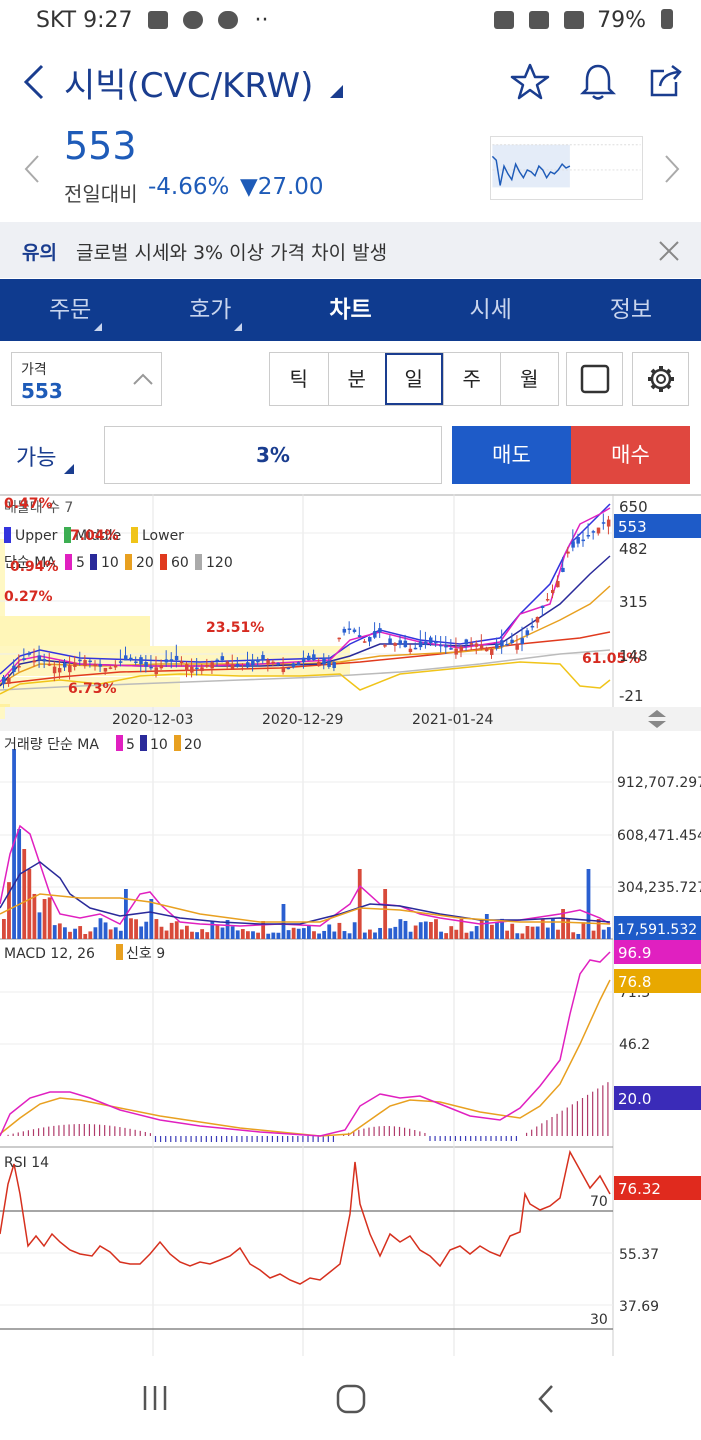 The image size is (701, 1440). Describe the element at coordinates (667, 19) in the screenshot. I see `battery-icon` at that location.